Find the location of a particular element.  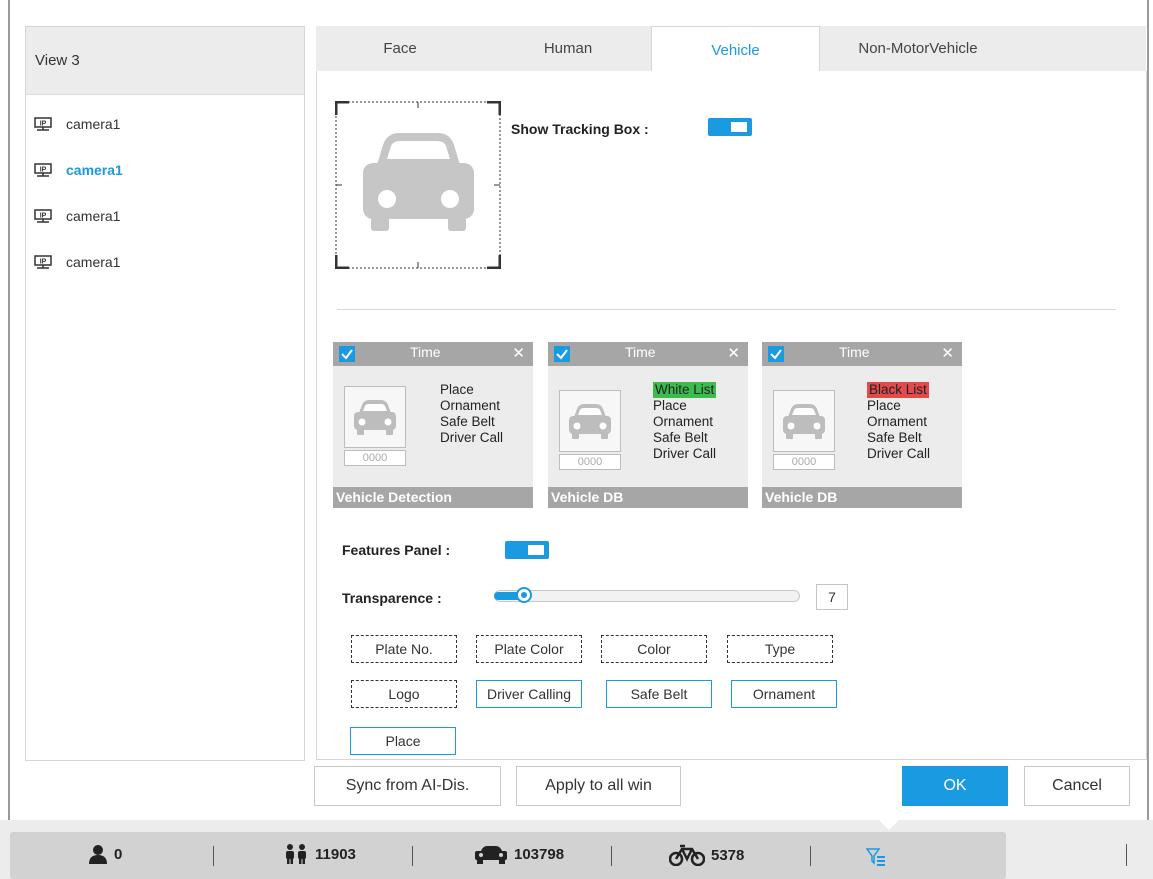

feature-chip-place: Place is located at coordinates (403, 741).